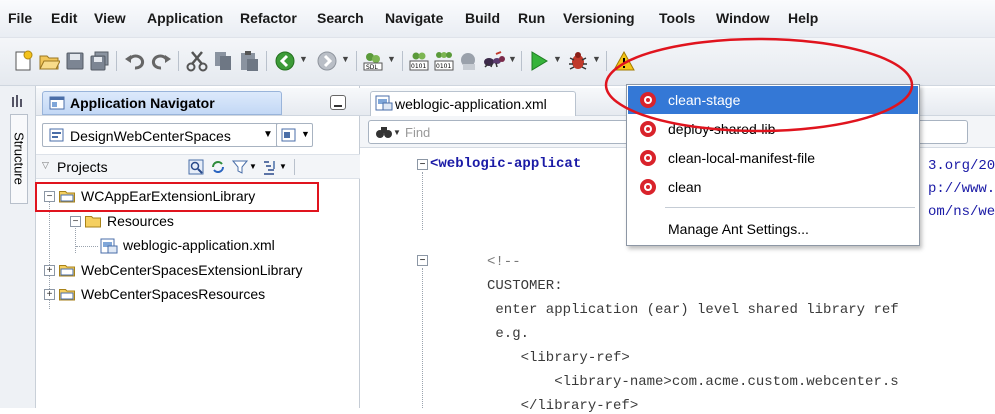 This screenshot has height=414, width=995. What do you see at coordinates (743, 18) in the screenshot?
I see `menu-window: Window` at bounding box center [743, 18].